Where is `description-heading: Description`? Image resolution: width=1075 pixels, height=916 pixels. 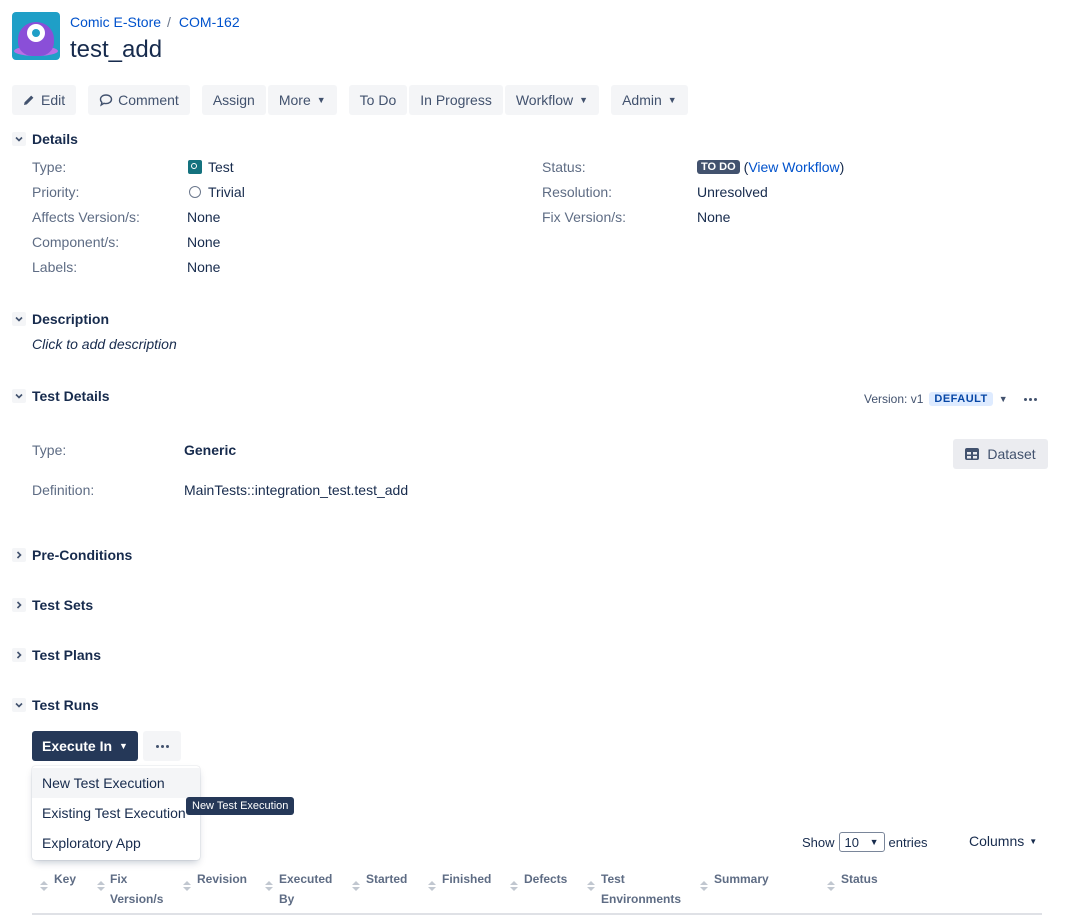
description-heading: Description is located at coordinates (71, 319).